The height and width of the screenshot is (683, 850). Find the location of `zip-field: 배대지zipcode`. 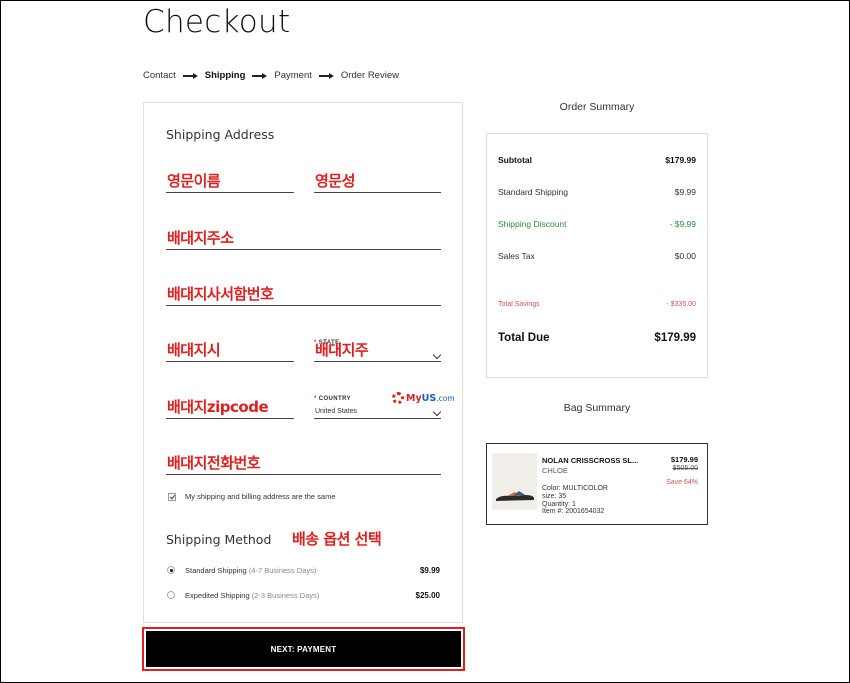

zip-field: 배대지zipcode is located at coordinates (230, 408).